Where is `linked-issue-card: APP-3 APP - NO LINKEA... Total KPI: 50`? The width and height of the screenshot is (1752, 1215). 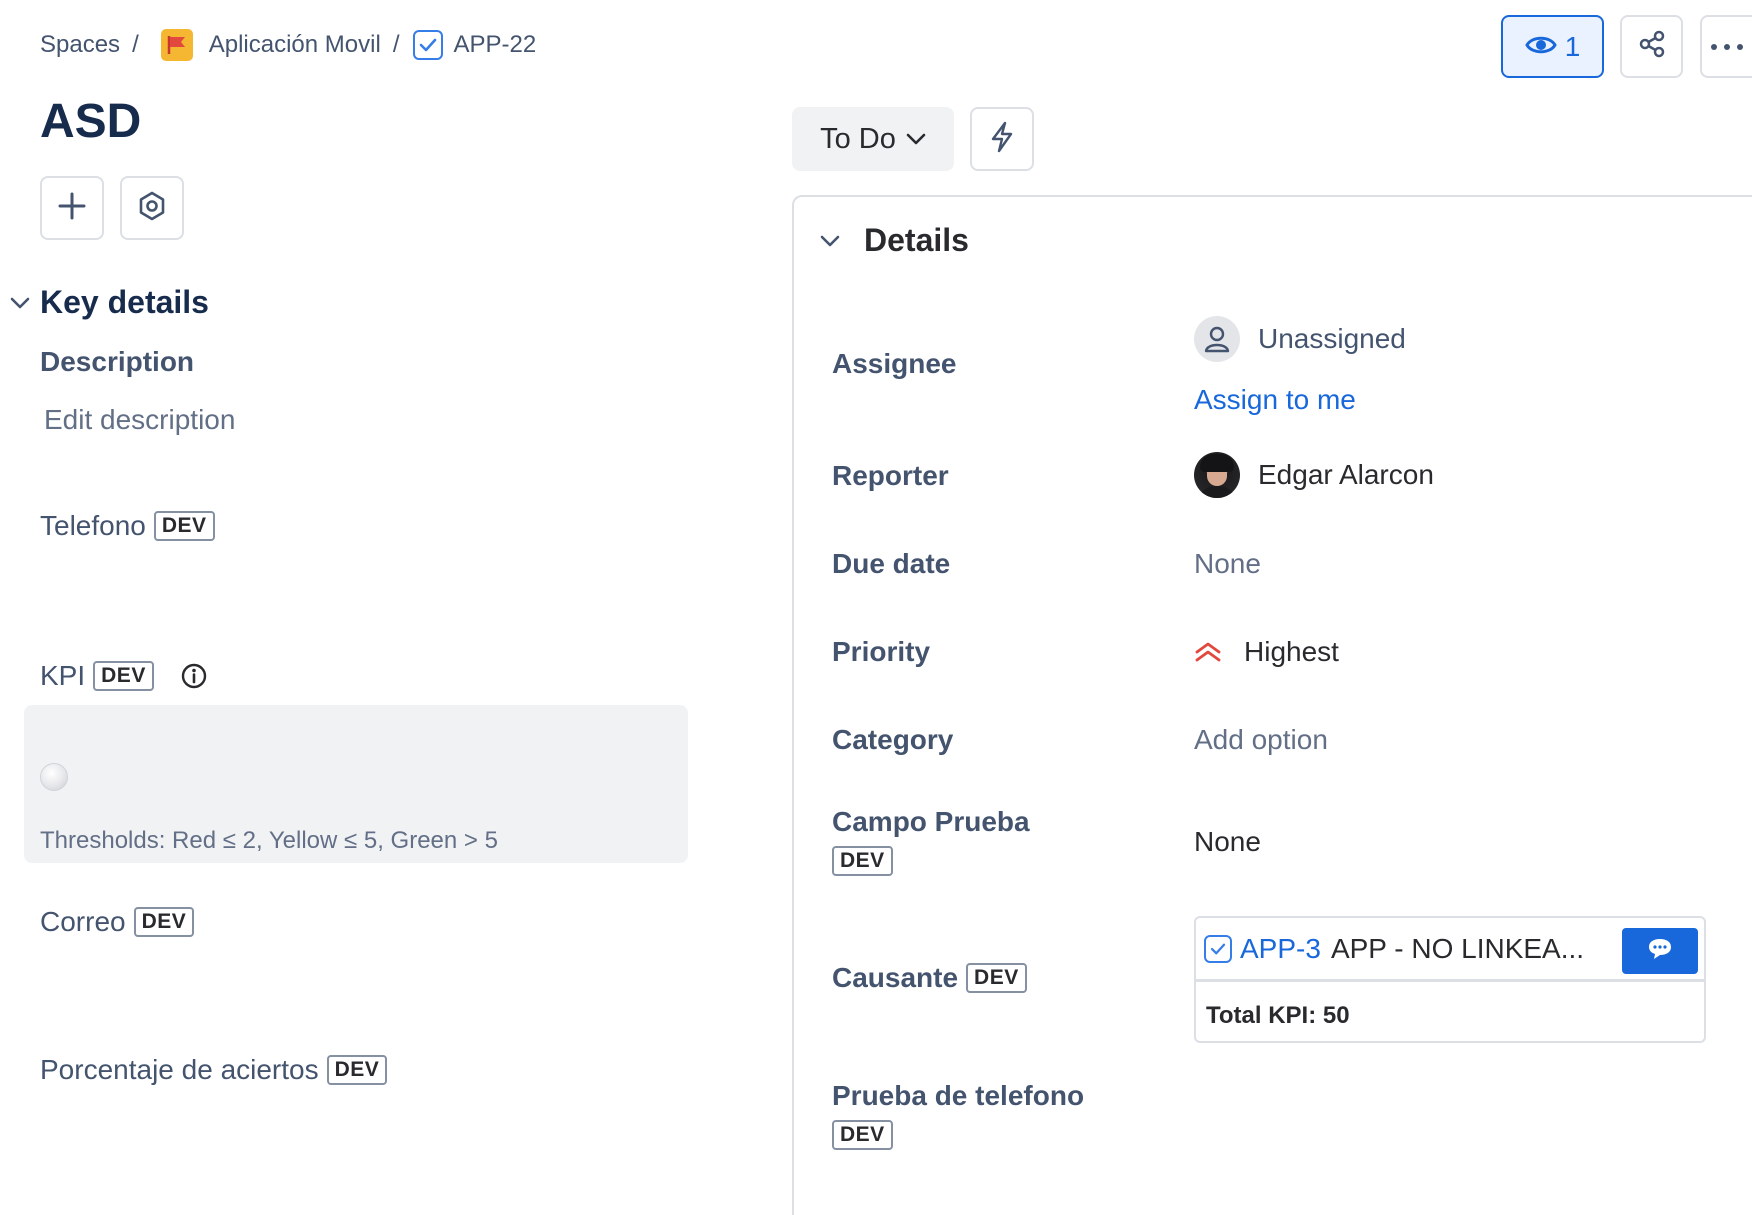
linked-issue-card: APP-3 APP - NO LINKEA... Total KPI: 50 is located at coordinates (1450, 979).